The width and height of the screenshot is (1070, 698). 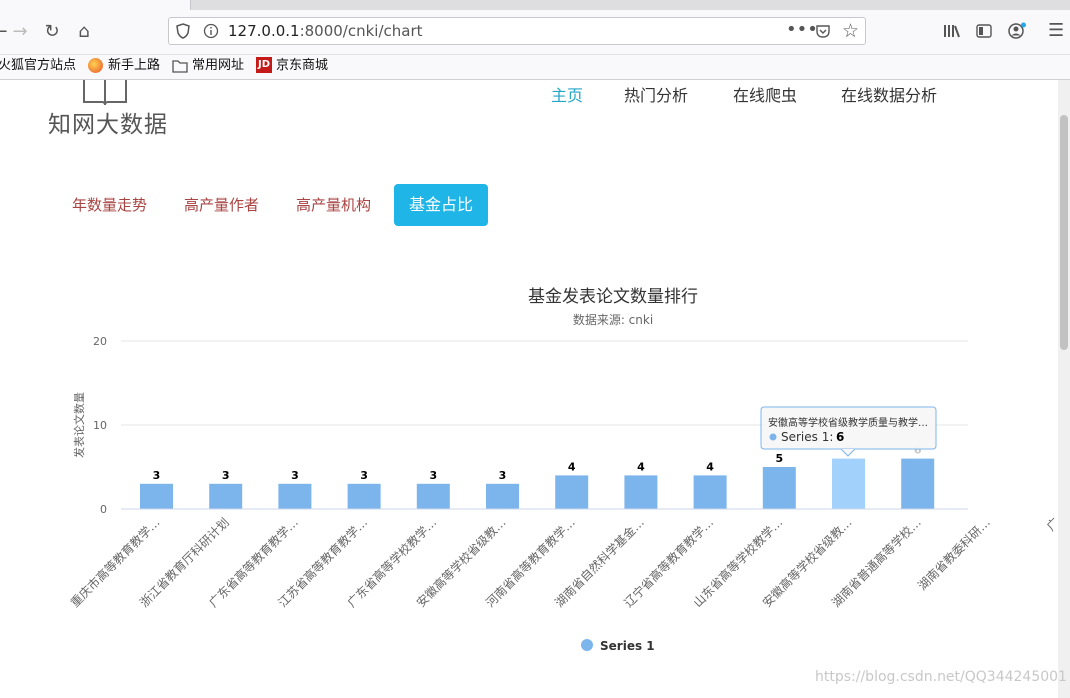 I want to click on y-tick-label: 10, so click(x=100, y=425).